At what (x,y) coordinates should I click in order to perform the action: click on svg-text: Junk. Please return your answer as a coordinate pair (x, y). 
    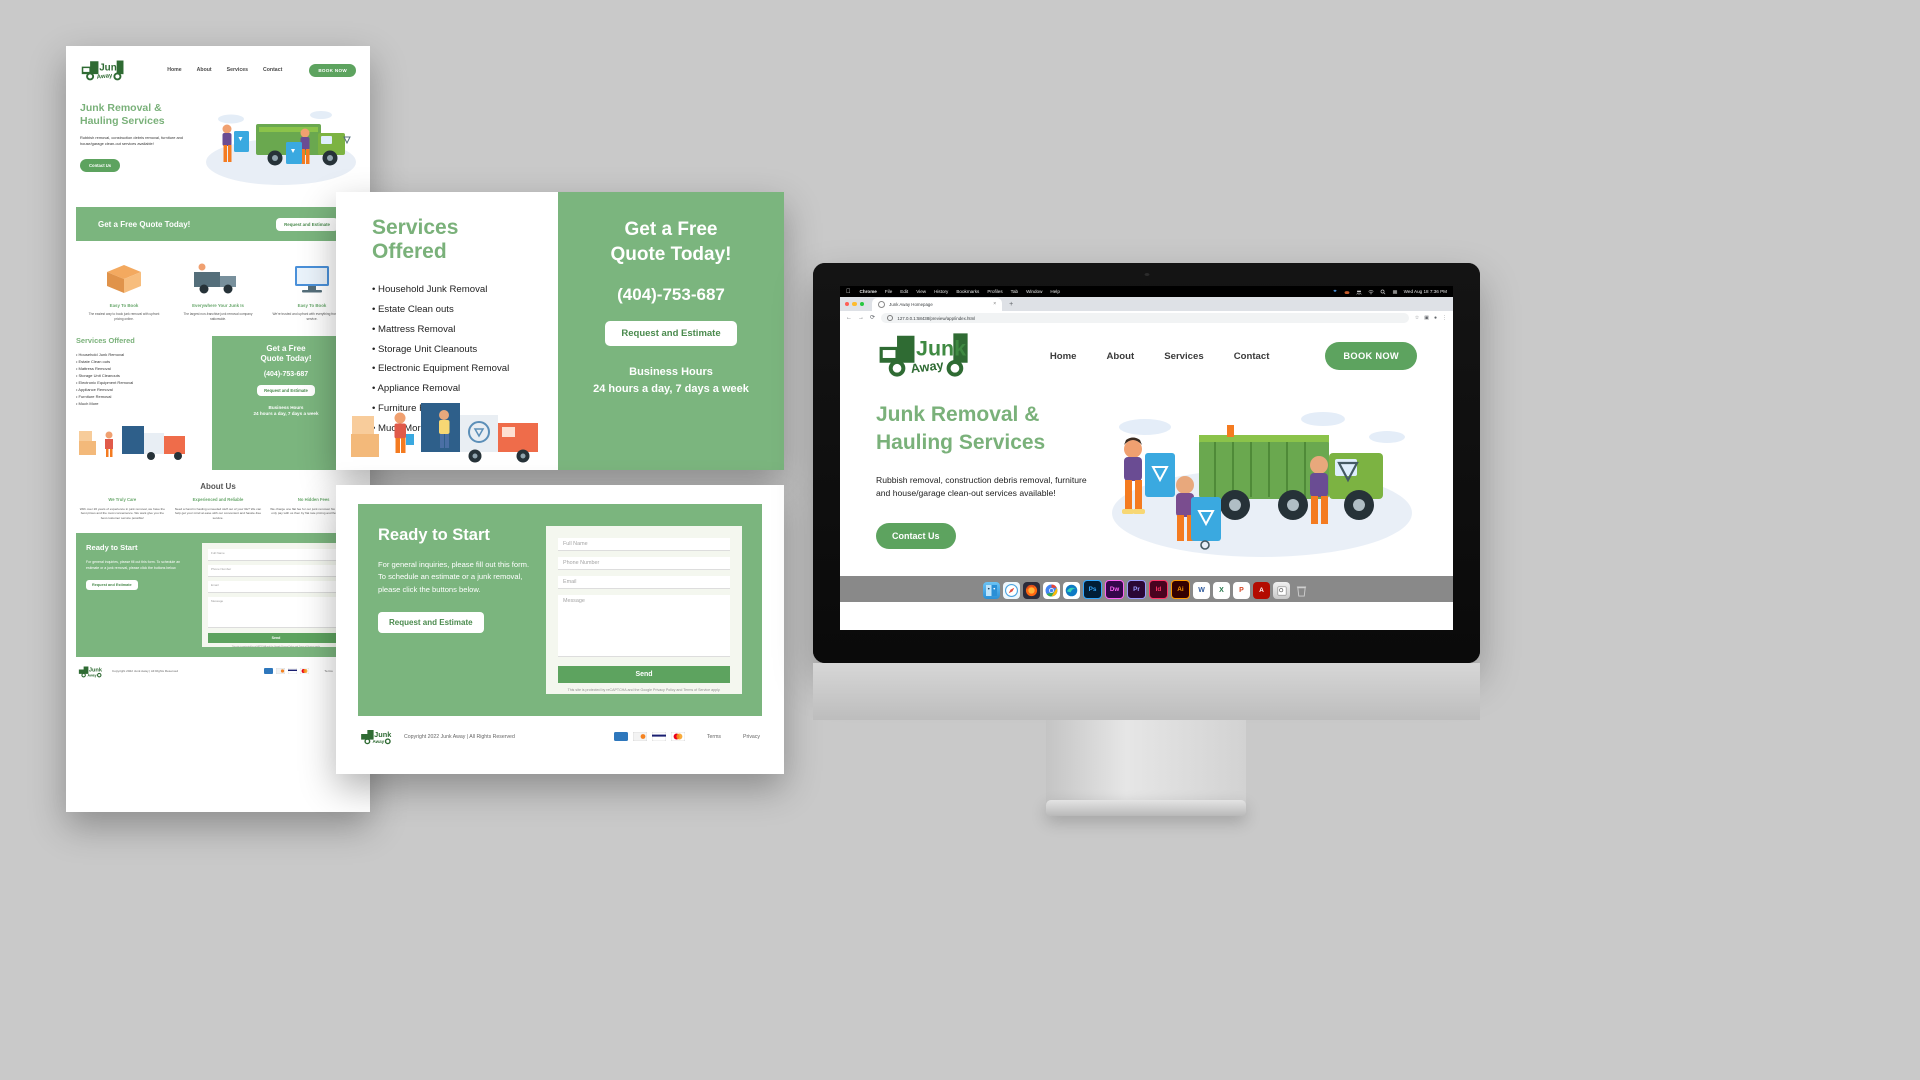
    Looking at the image, I should click on (383, 734).